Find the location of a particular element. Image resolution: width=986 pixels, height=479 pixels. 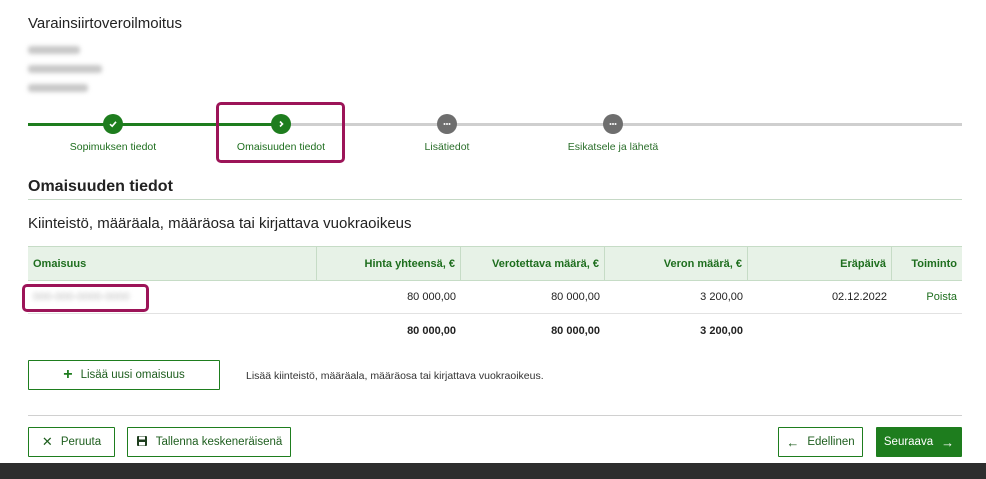

price-cell: 80 000,00 is located at coordinates (431, 297).